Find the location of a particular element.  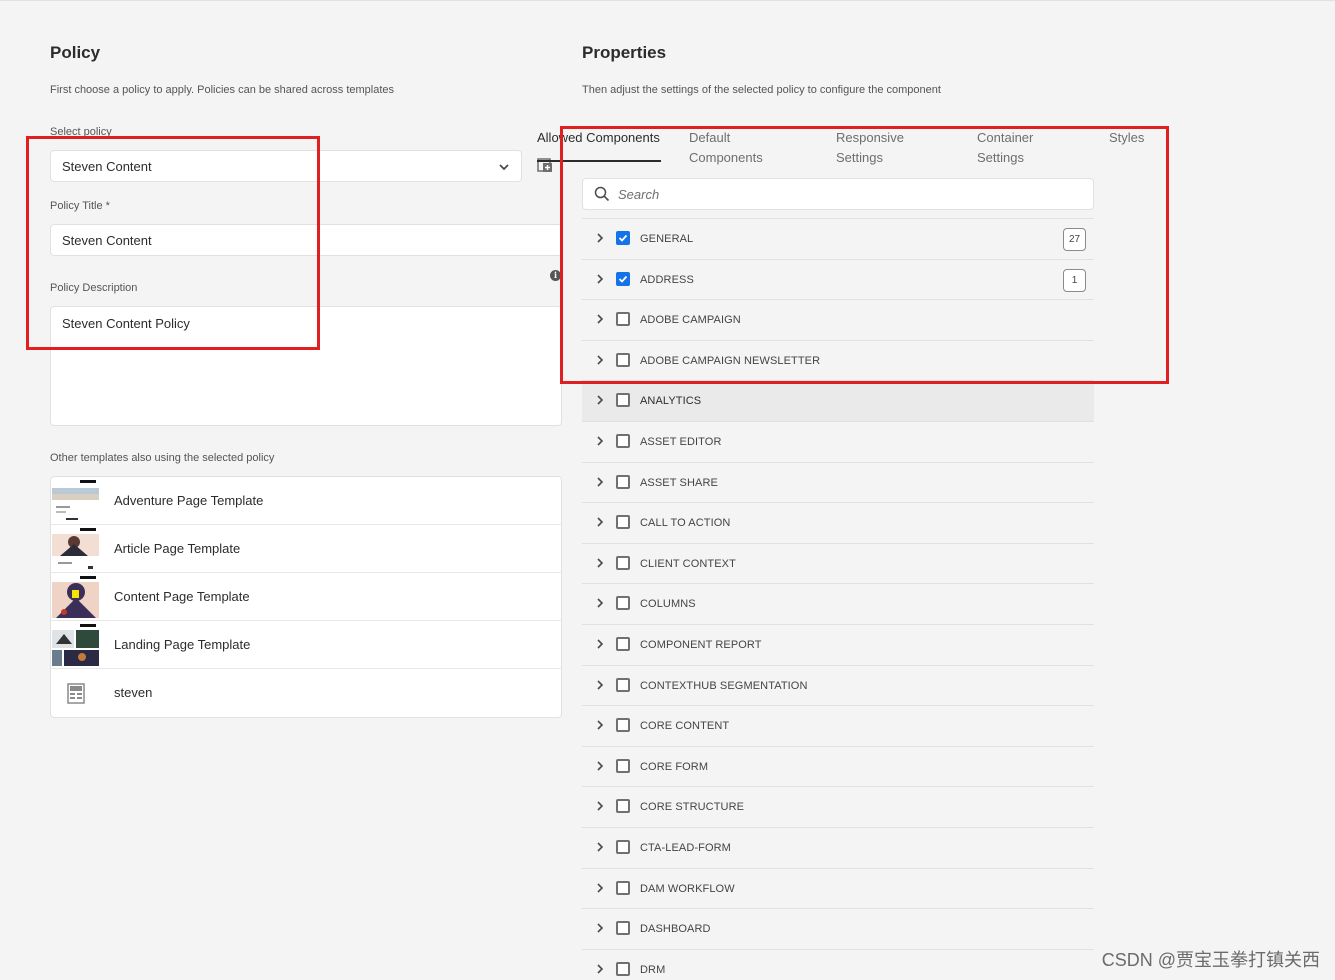

component-group-row: CALL TO ACTION is located at coordinates (838, 522).